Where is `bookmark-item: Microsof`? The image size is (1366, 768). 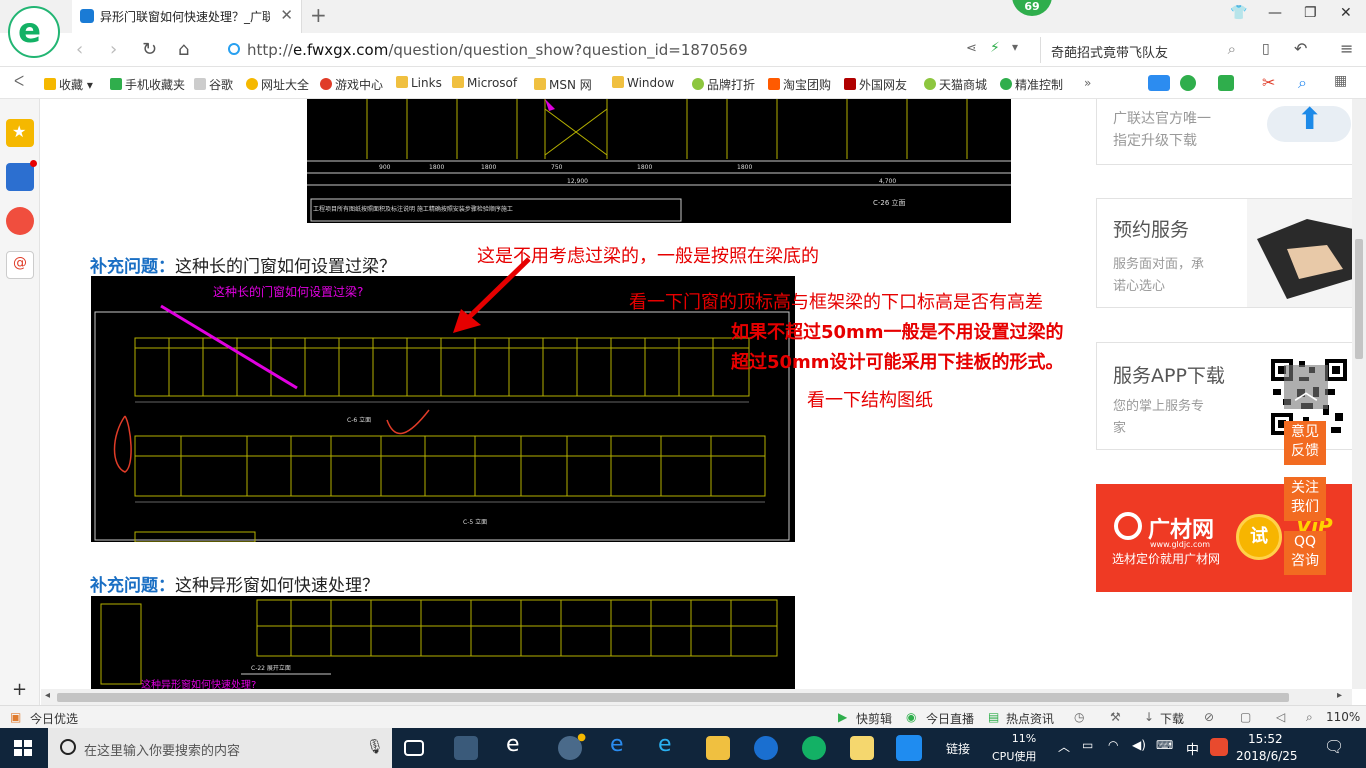
bookmark-item: Microsof is located at coordinates (484, 83).